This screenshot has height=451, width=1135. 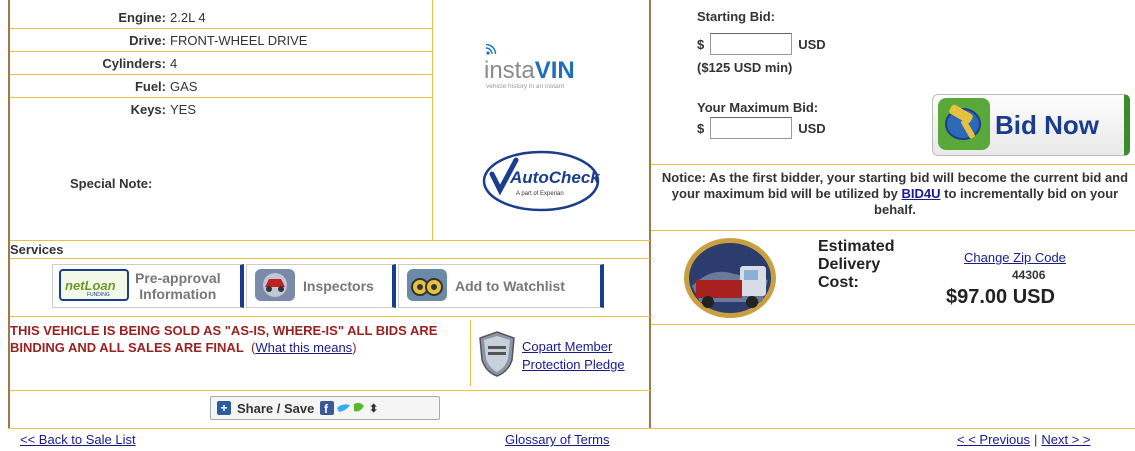 I want to click on autocheck-logo: AutoCheck A part of Experian, so click(x=541, y=181).